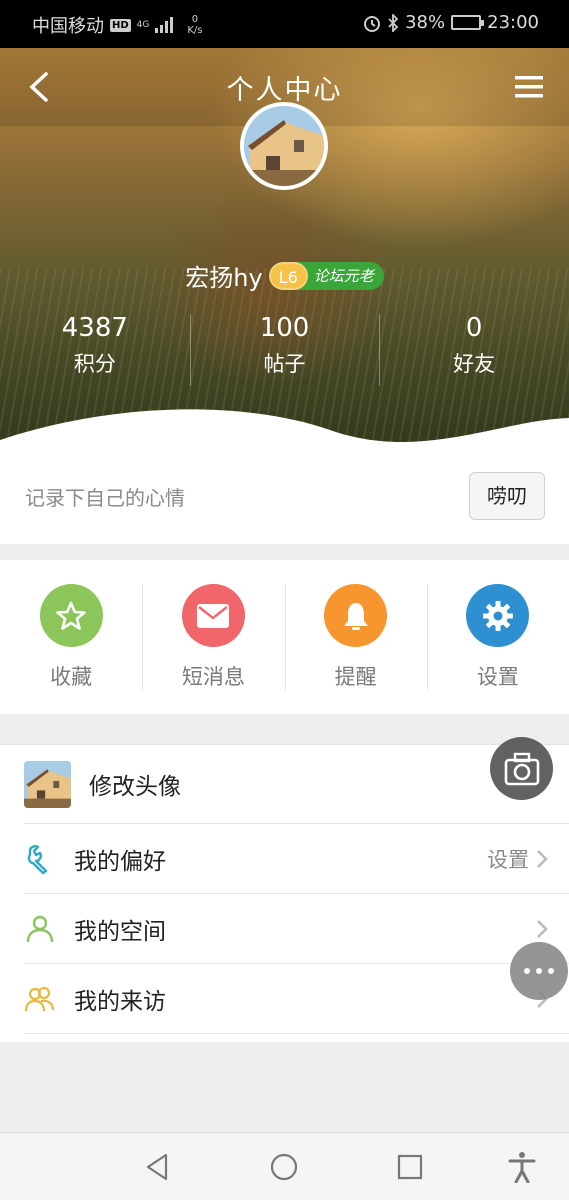 The width and height of the screenshot is (569, 1200). Describe the element at coordinates (40, 928) in the screenshot. I see `user-icon` at that location.